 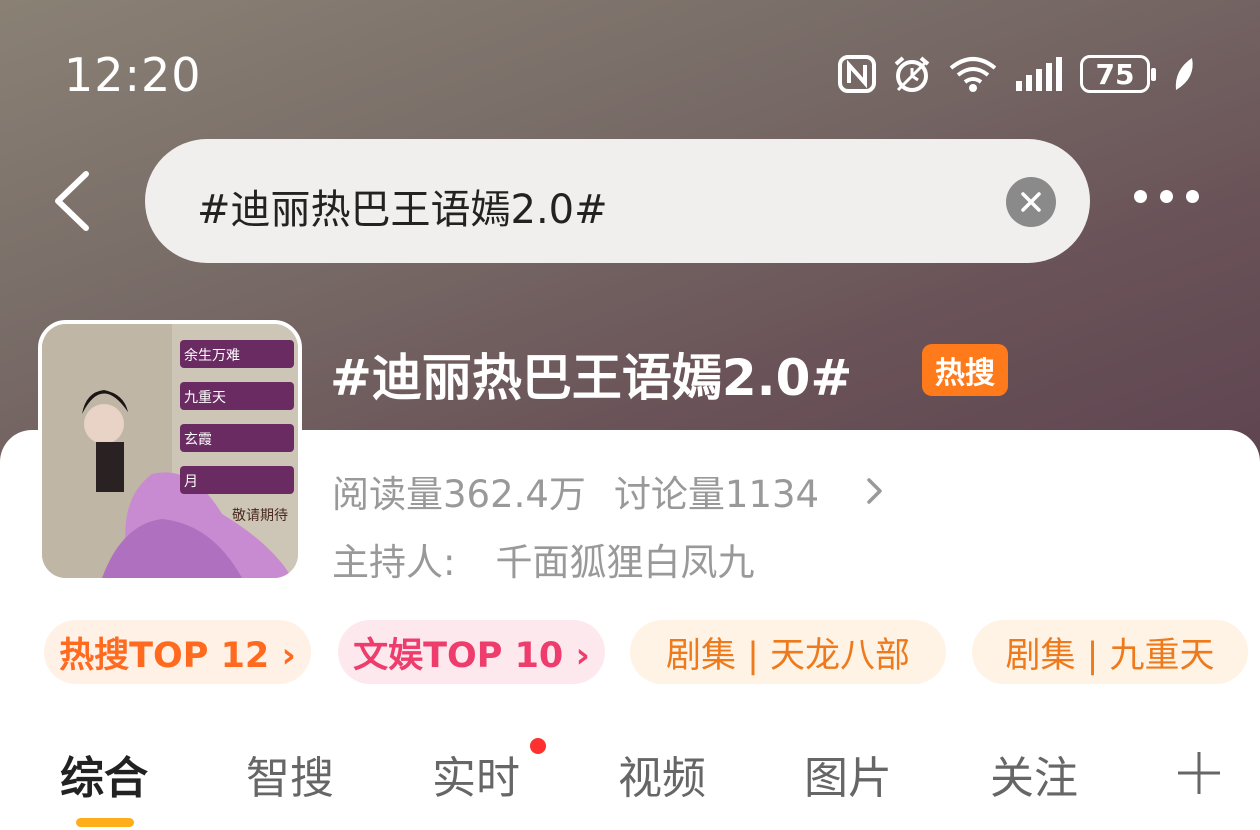 What do you see at coordinates (848, 774) in the screenshot?
I see `tab-images: 图片` at bounding box center [848, 774].